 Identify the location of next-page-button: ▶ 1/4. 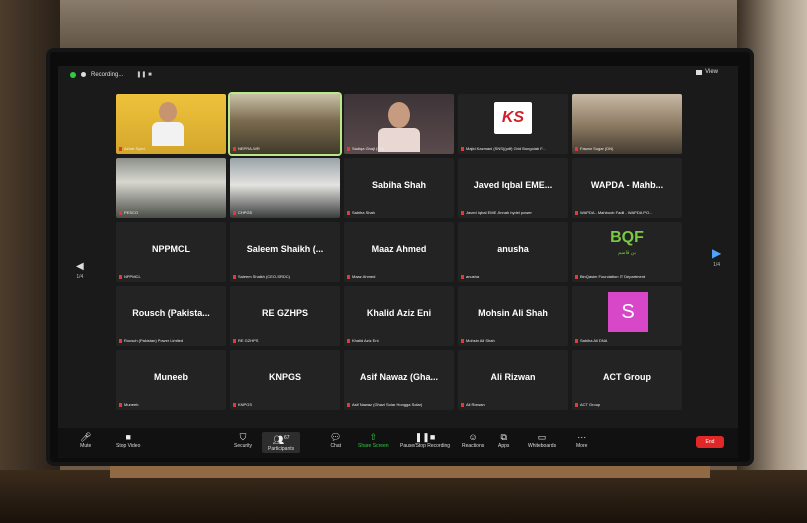
(716, 257).